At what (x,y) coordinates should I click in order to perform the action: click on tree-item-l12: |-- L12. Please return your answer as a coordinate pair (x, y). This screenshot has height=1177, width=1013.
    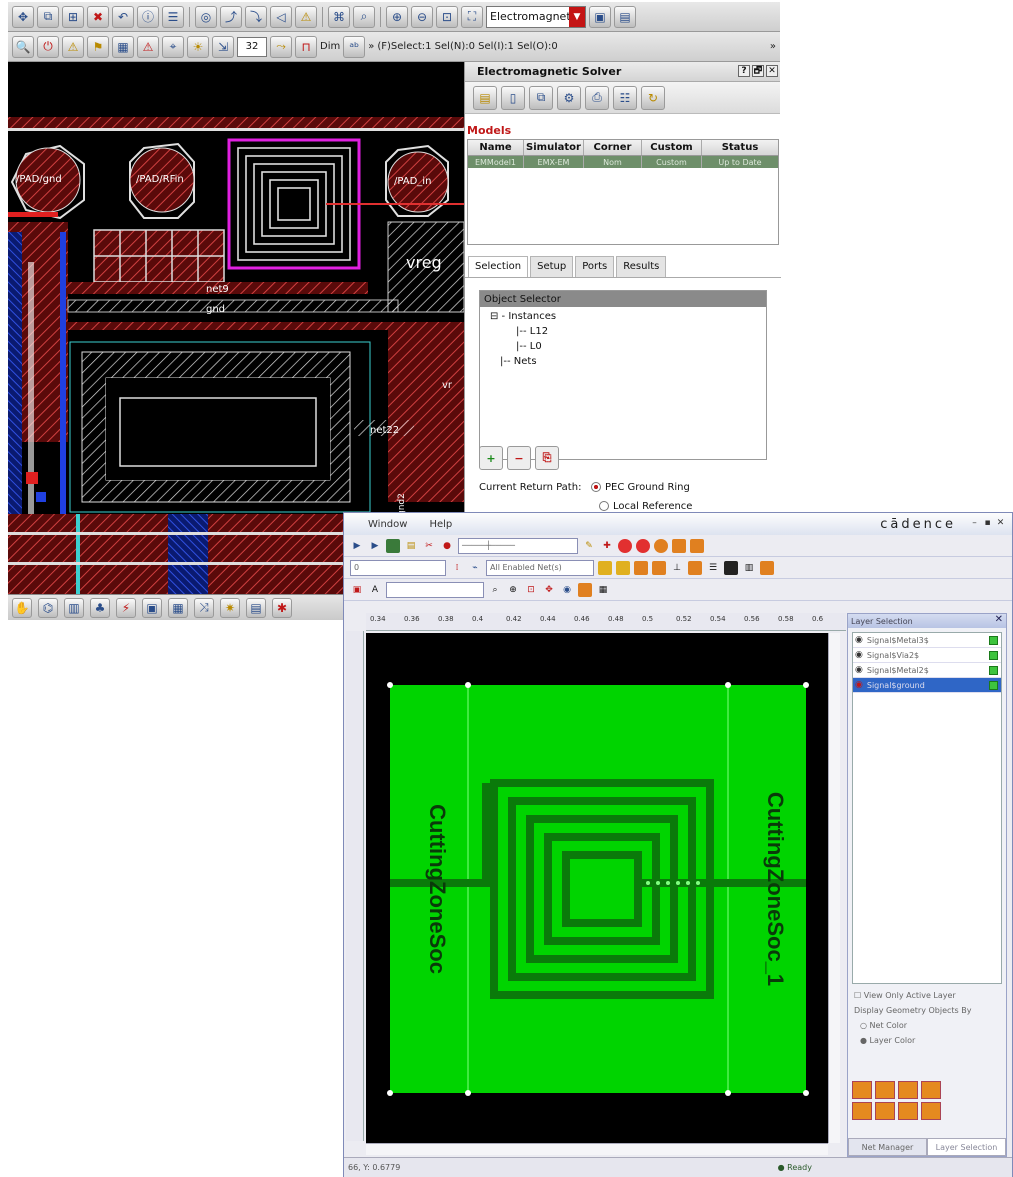
    Looking at the image, I should click on (628, 331).